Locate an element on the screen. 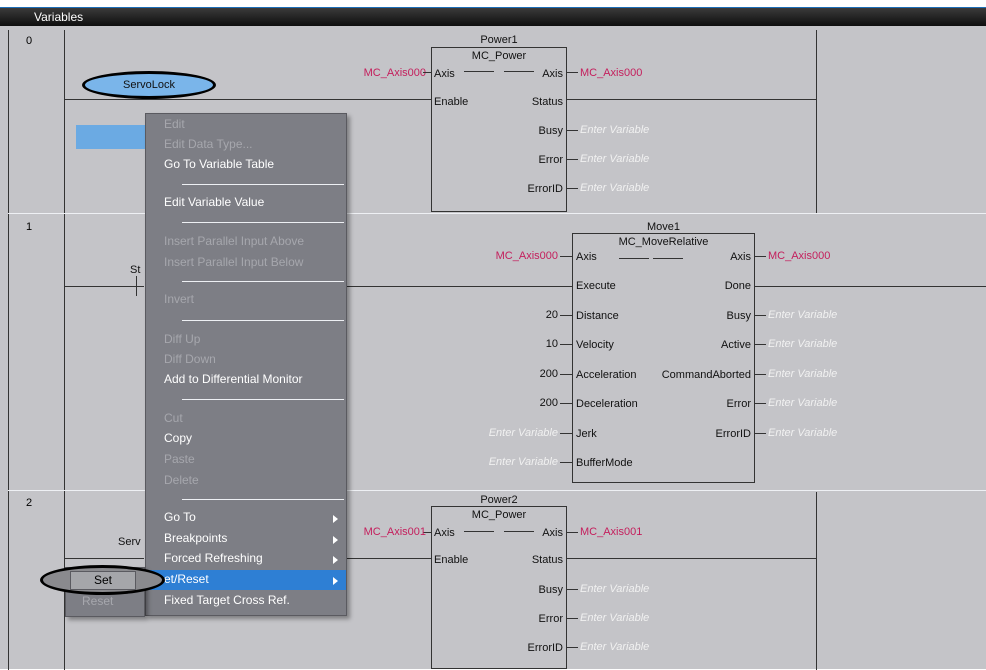  menu-item-cut: Cut is located at coordinates (173, 418).